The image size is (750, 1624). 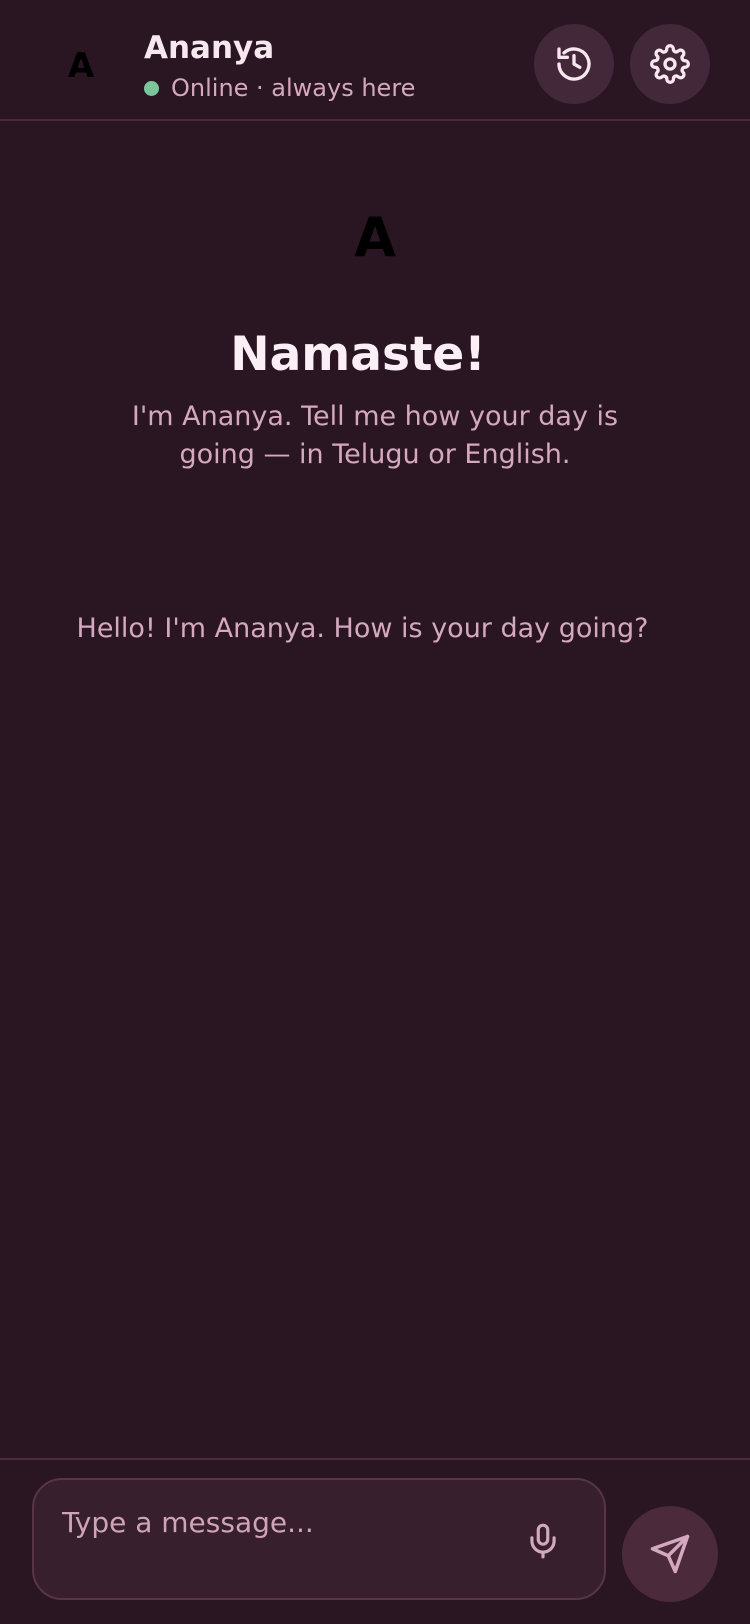 I want to click on microphone-button, so click(x=543, y=1541).